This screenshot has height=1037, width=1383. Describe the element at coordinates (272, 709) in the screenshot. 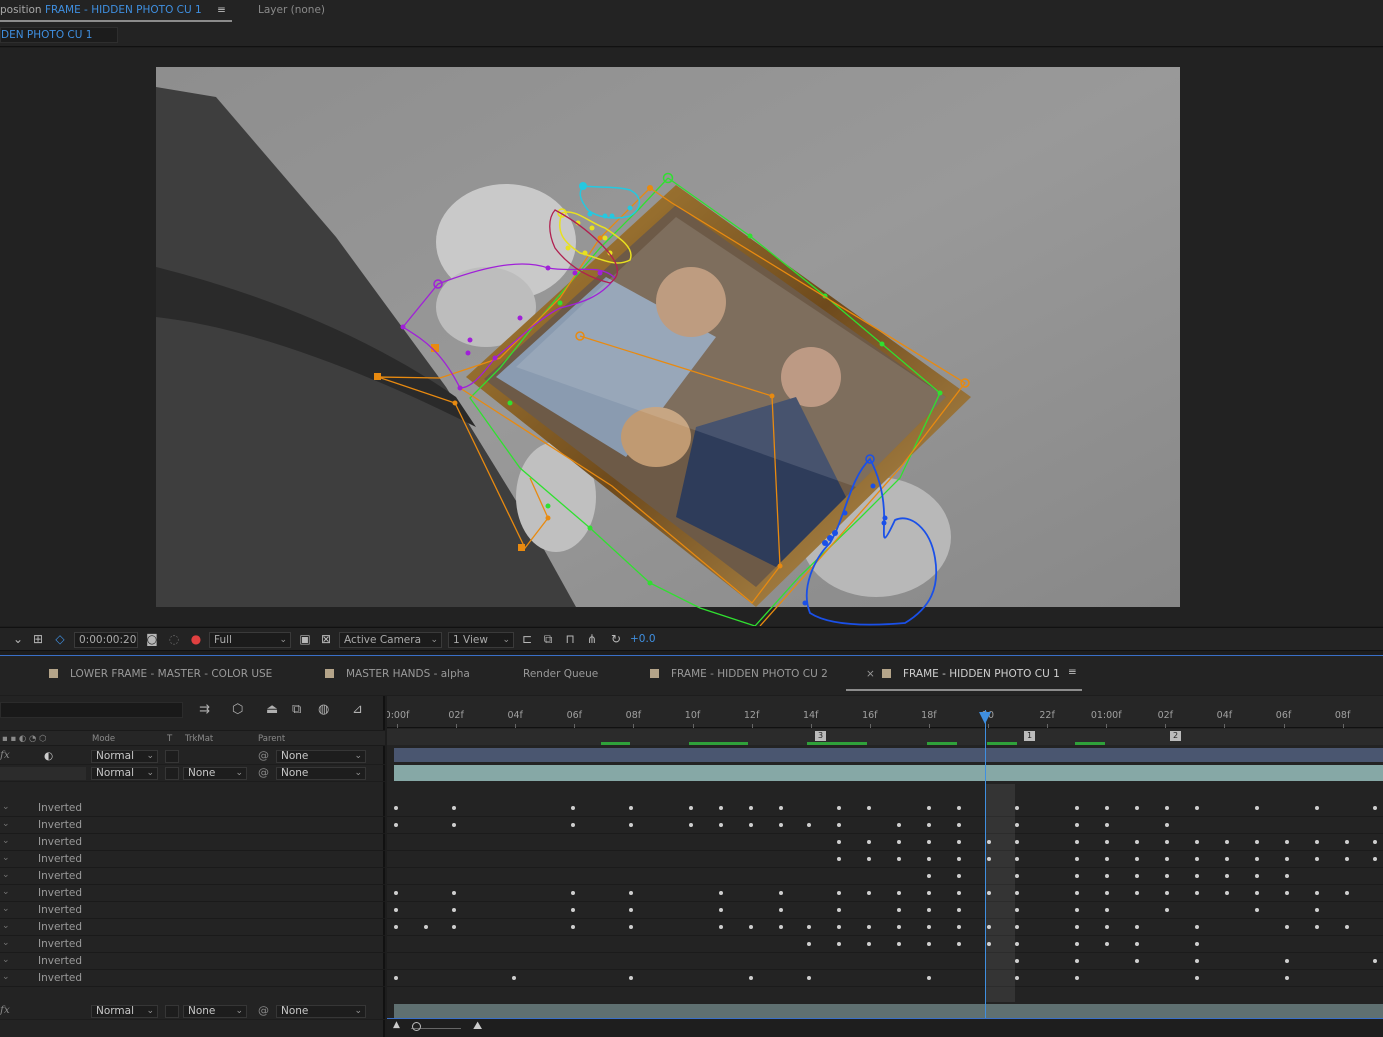

I see `shy-layers-icon: ⏏` at that location.